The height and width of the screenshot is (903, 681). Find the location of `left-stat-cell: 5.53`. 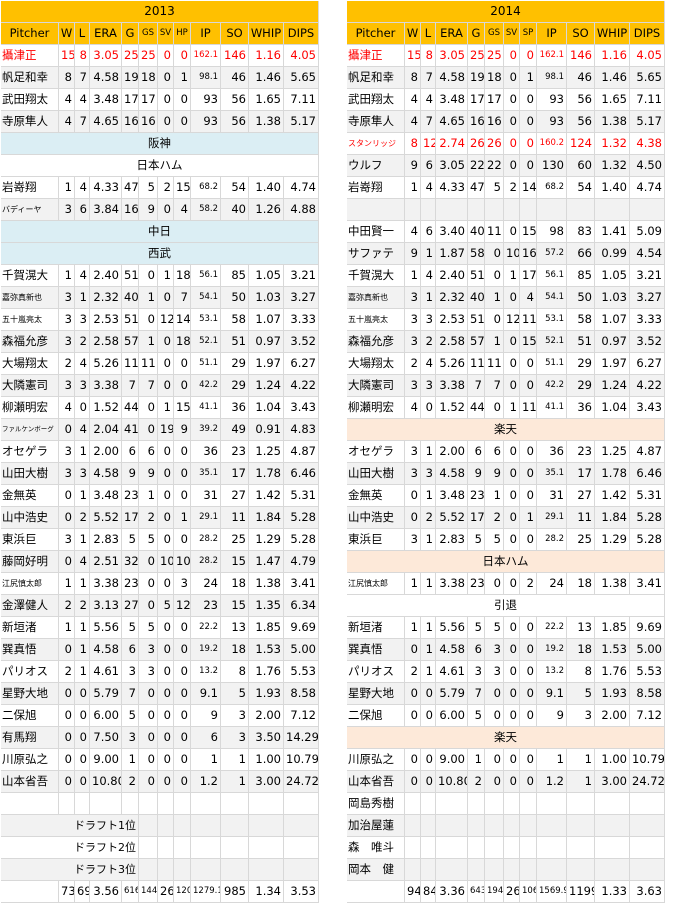

left-stat-cell: 5.53 is located at coordinates (301, 672).